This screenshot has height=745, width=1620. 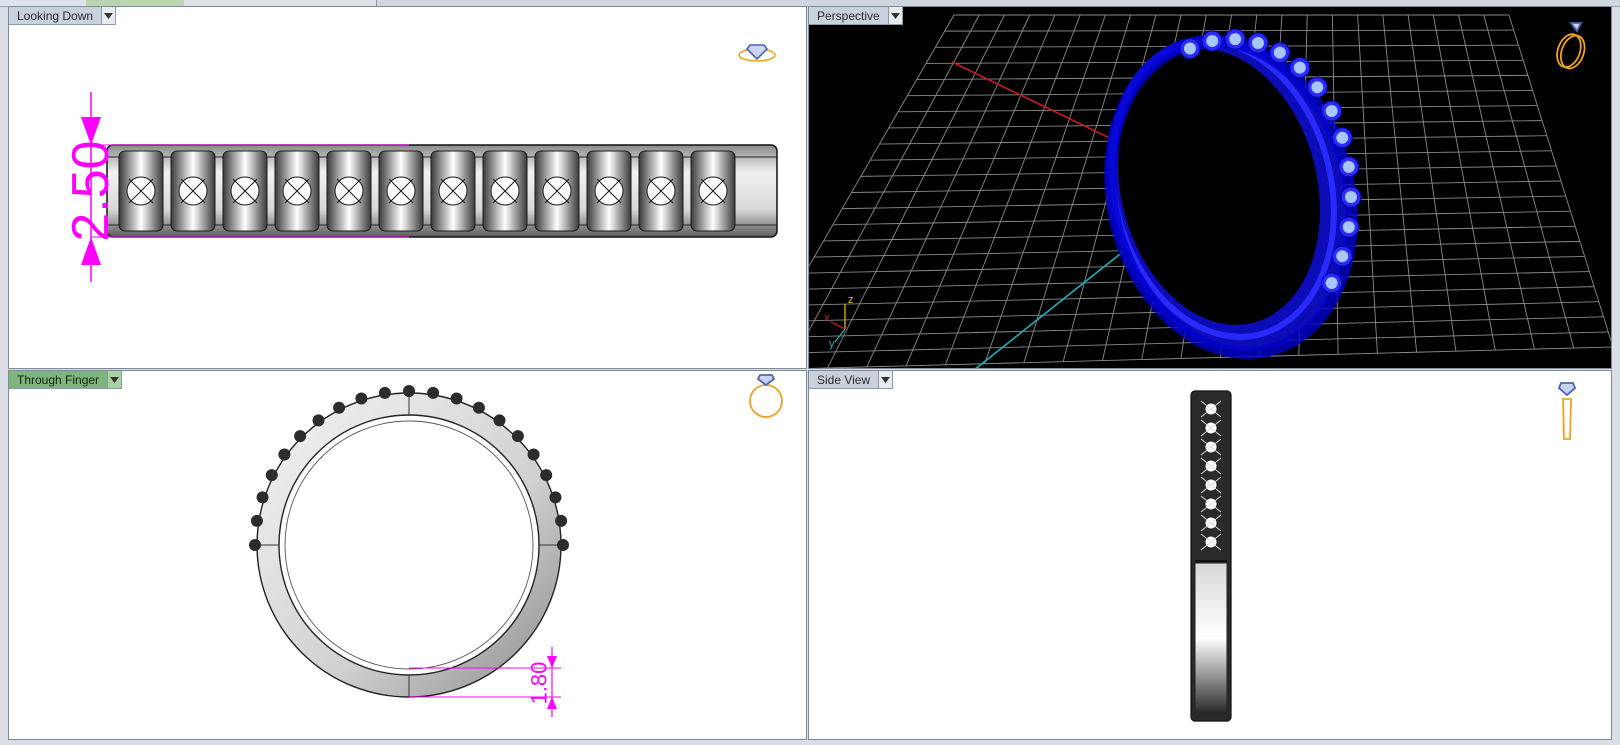 What do you see at coordinates (56, 16) in the screenshot?
I see `viewport-name: Looking Down` at bounding box center [56, 16].